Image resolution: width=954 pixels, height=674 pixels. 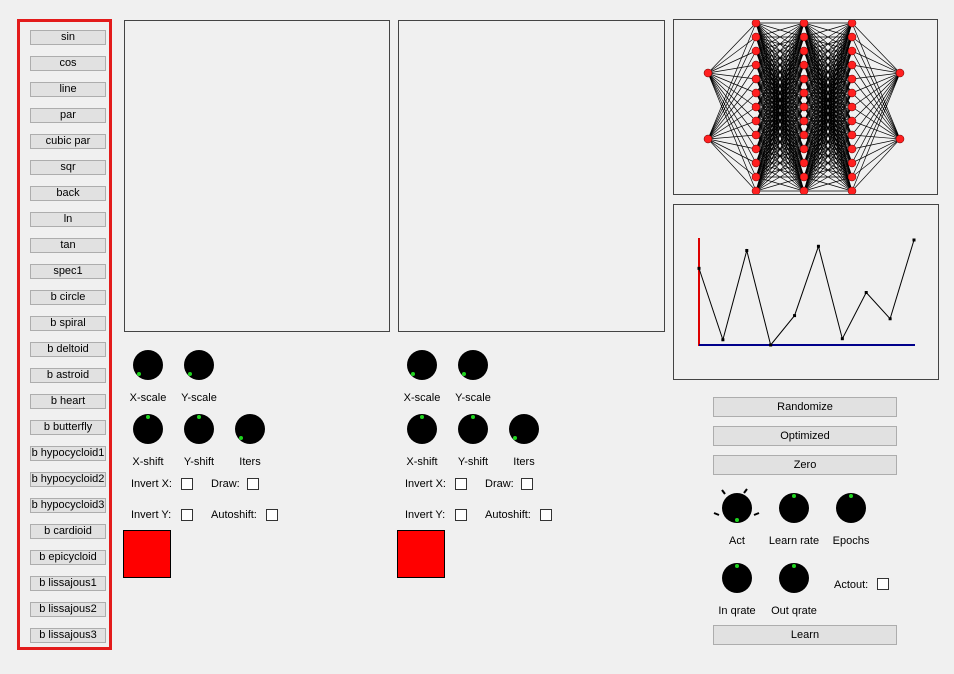 What do you see at coordinates (524, 429) in the screenshot?
I see `right-iters-knob` at bounding box center [524, 429].